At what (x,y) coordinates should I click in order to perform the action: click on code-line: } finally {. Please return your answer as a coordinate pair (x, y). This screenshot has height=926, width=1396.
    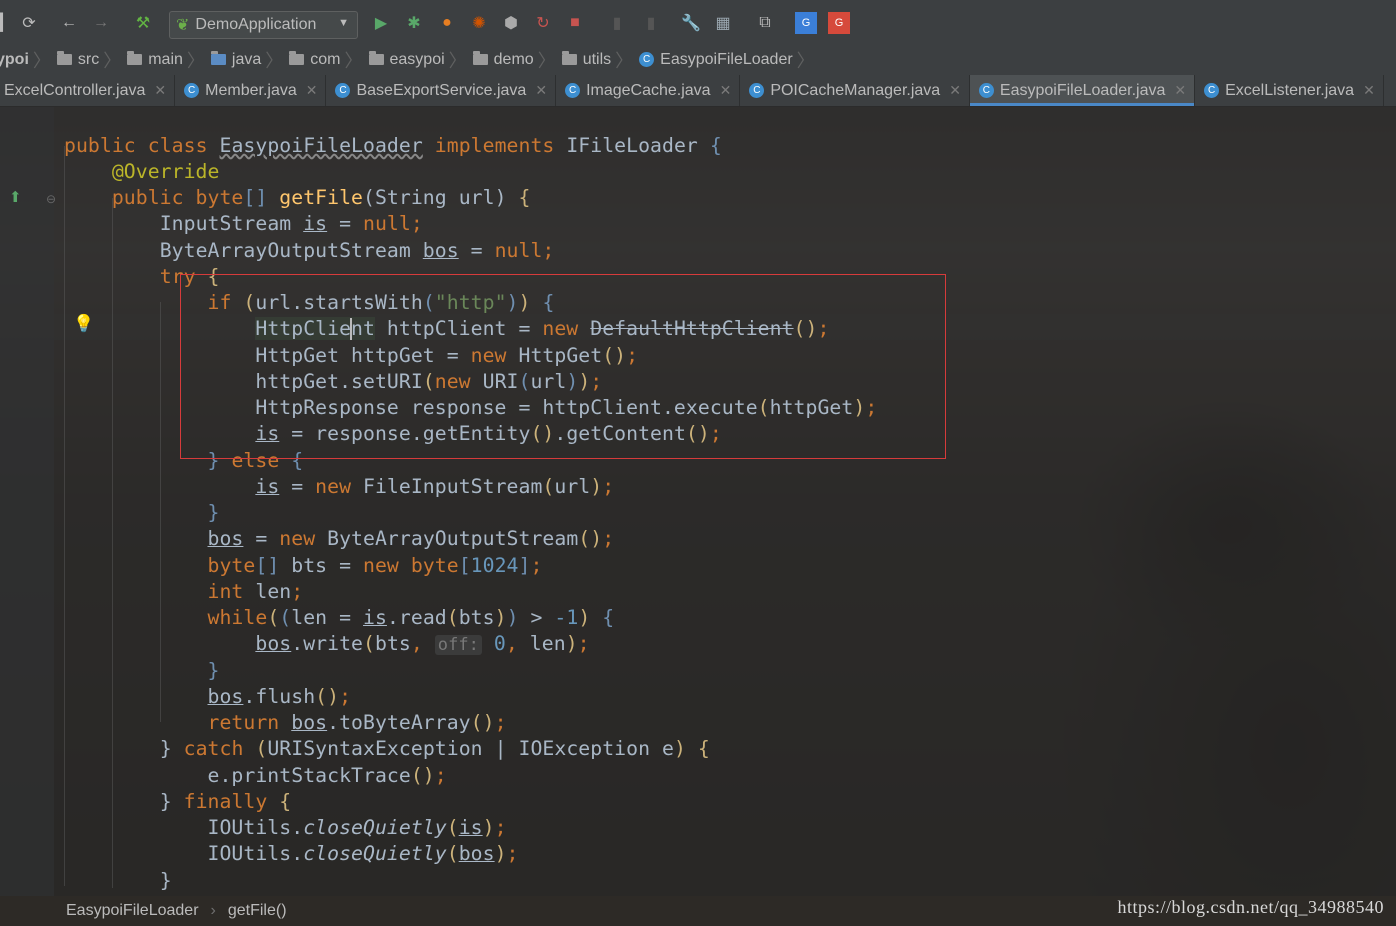
    Looking at the image, I should click on (225, 801).